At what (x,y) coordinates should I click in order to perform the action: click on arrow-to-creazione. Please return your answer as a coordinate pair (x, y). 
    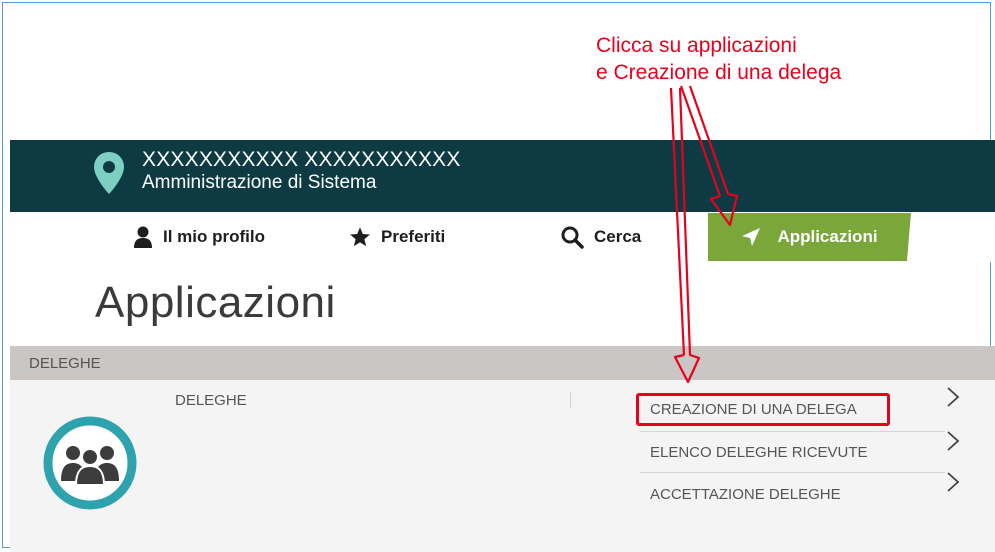
    Looking at the image, I should click on (685, 235).